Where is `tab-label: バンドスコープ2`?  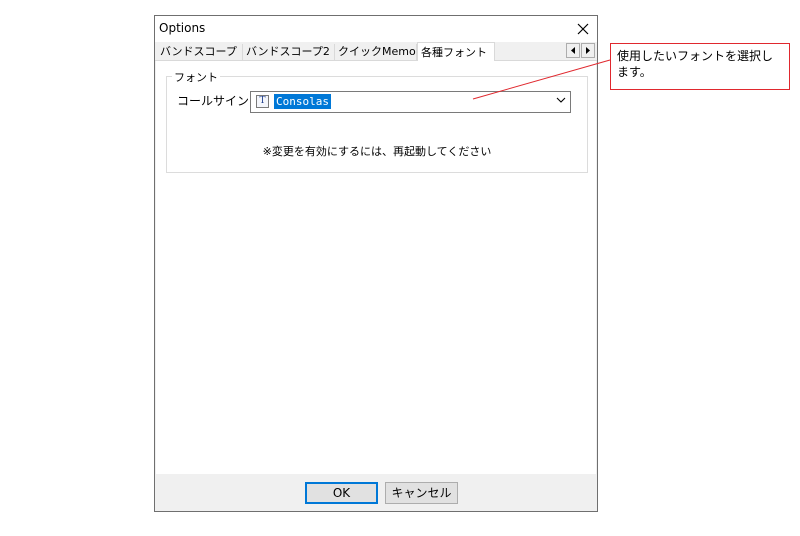
tab-label: バンドスコープ2 is located at coordinates (288, 51).